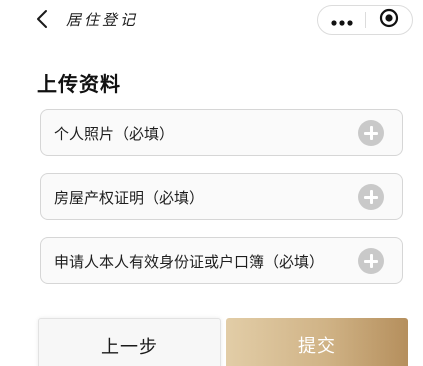 This screenshot has height=366, width=423. What do you see at coordinates (211, 22) in the screenshot?
I see `nav-bar: 居住登记` at bounding box center [211, 22].